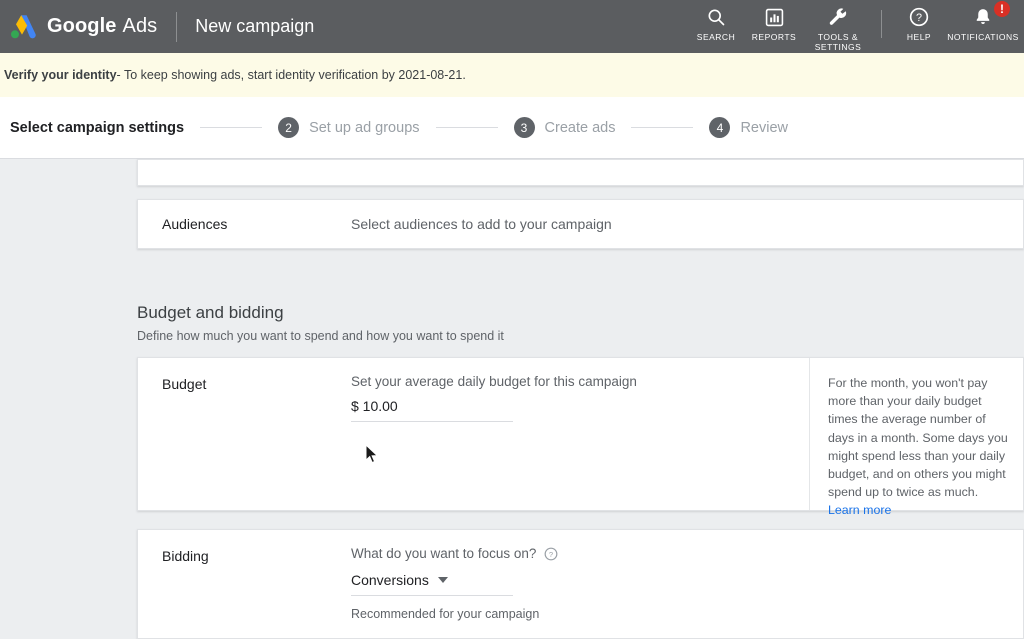  I want to click on audiences-label: Audiences, so click(195, 224).